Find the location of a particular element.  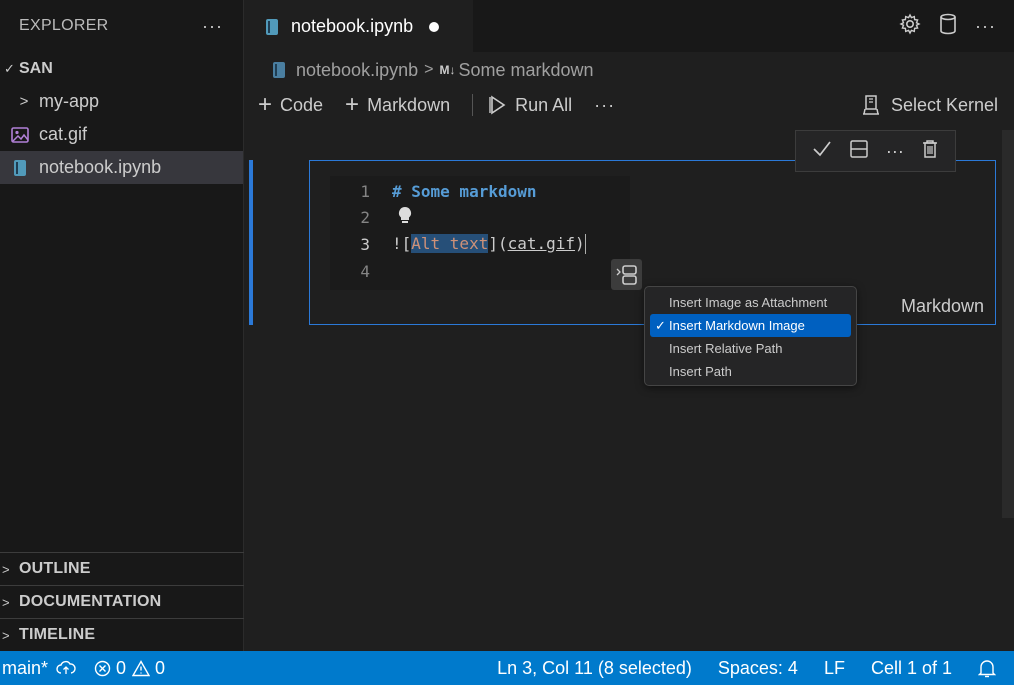

line-number: 3 is located at coordinates (365, 244).